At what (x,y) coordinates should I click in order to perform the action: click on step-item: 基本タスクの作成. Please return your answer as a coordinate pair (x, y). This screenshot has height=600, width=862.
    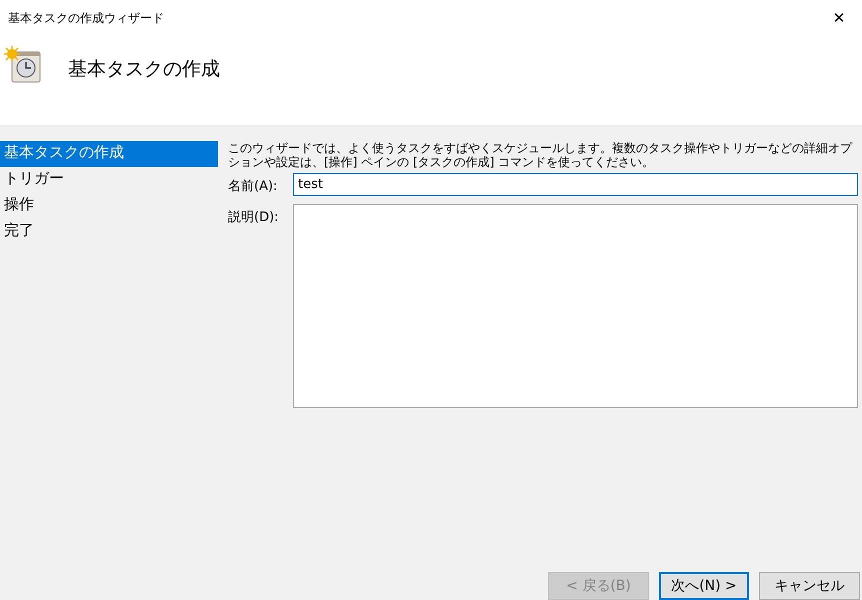
    Looking at the image, I should click on (109, 154).